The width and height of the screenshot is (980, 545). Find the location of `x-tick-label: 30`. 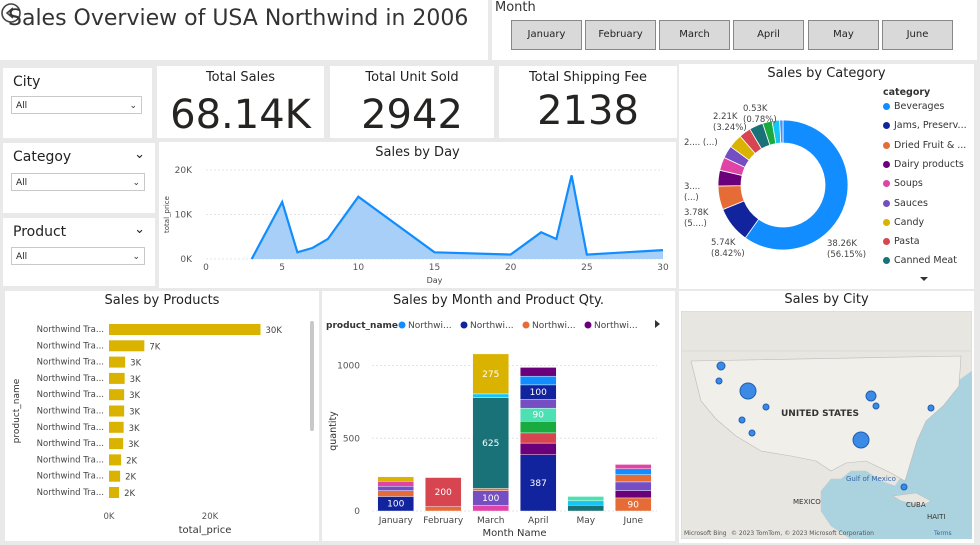

x-tick-label: 30 is located at coordinates (663, 268).